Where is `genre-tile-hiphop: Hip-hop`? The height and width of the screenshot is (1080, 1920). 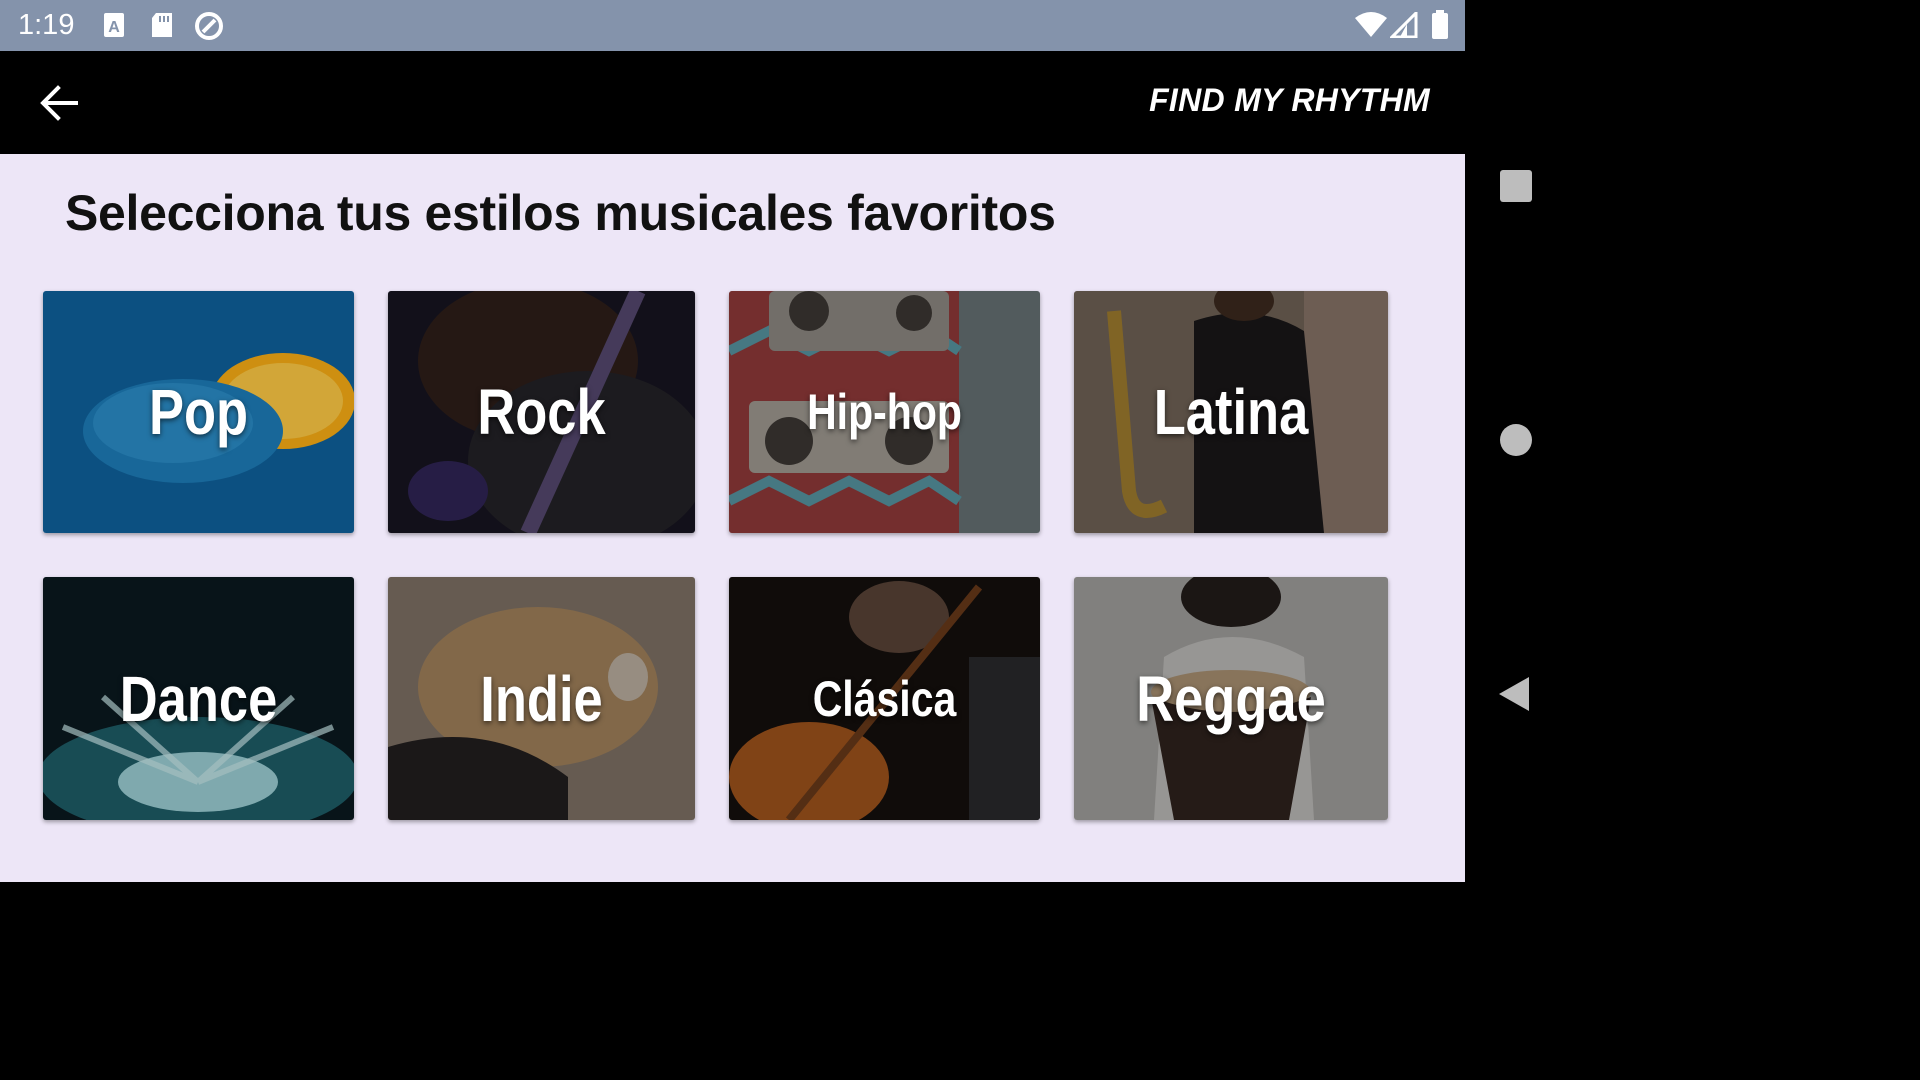 genre-tile-hiphop: Hip-hop is located at coordinates (884, 412).